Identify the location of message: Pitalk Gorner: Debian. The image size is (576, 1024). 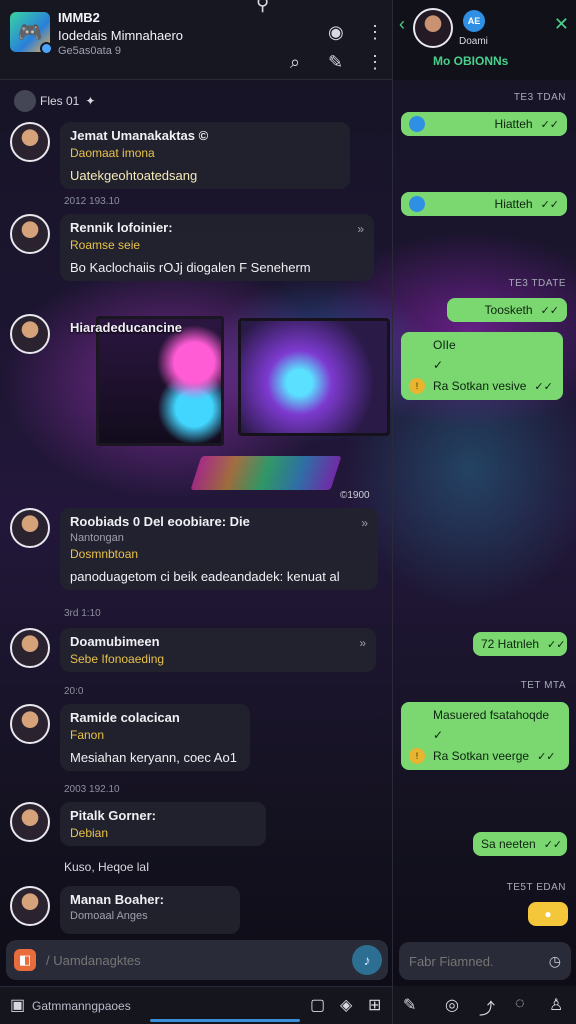
(138, 824).